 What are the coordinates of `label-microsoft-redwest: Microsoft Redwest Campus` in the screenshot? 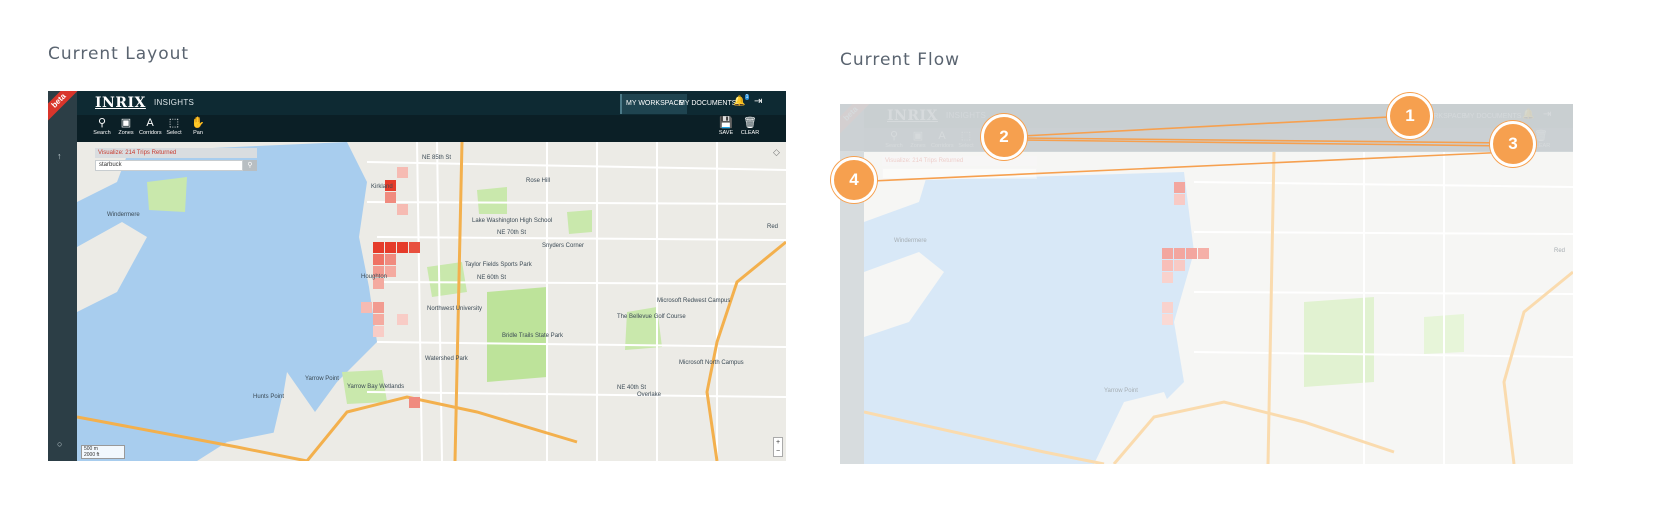 It's located at (693, 301).